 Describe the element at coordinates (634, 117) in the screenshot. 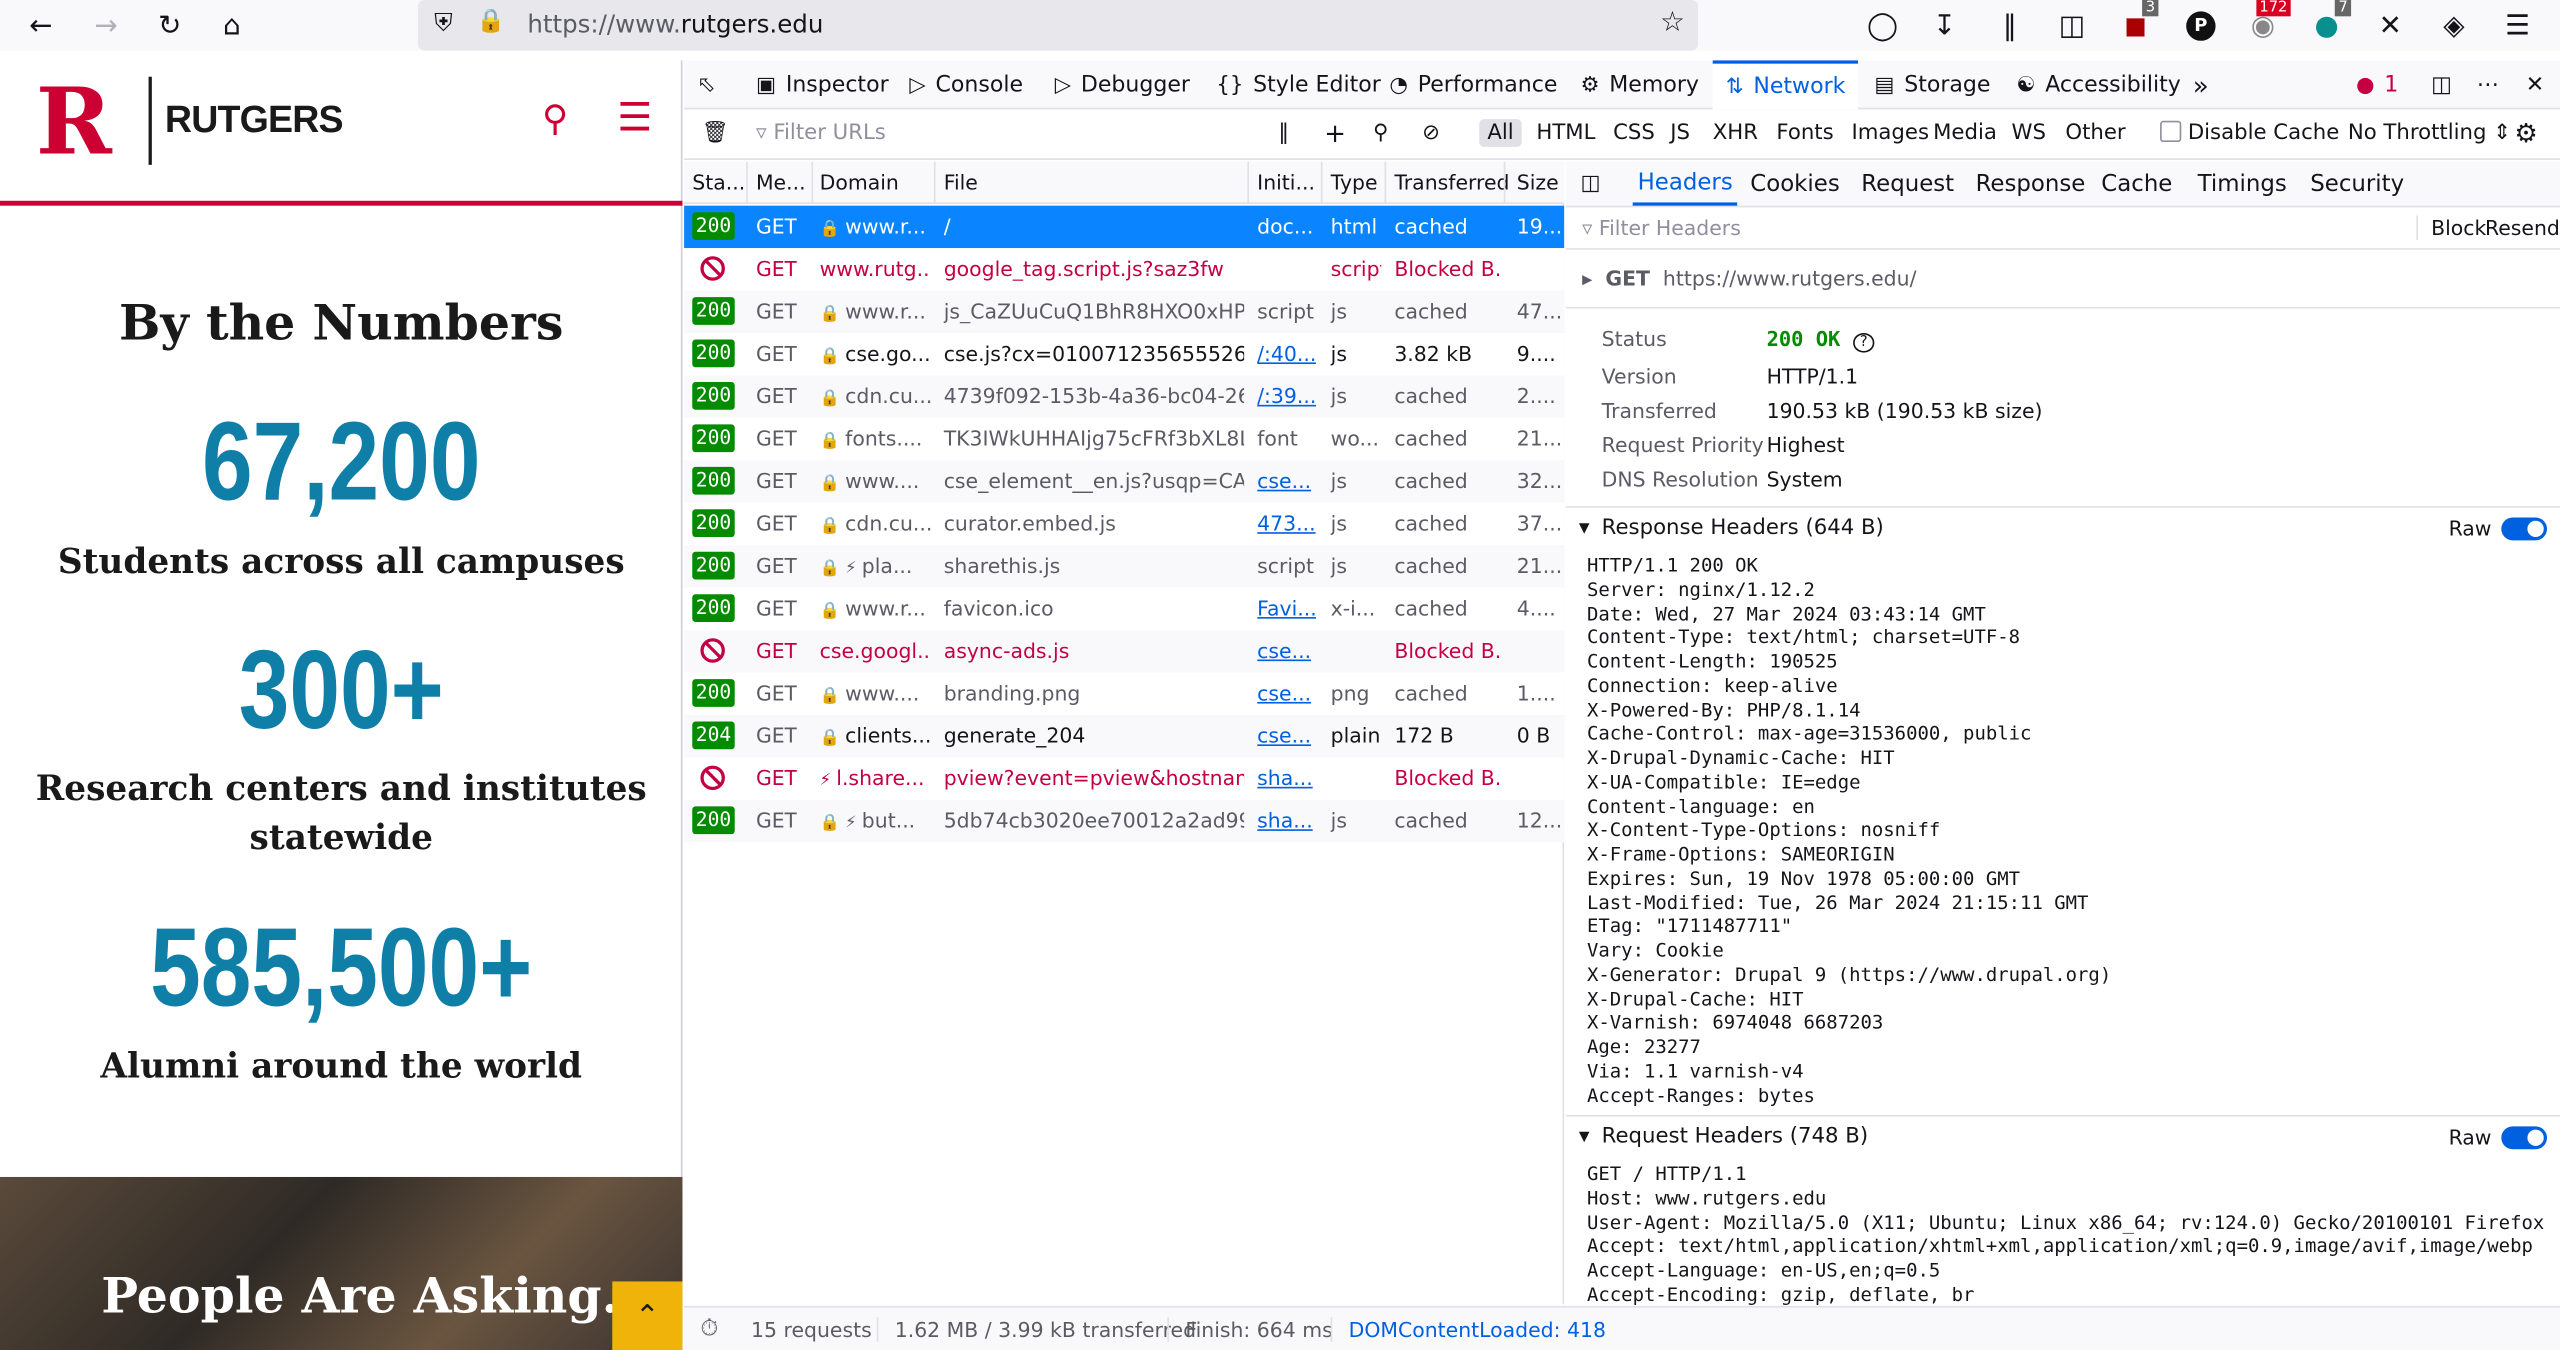

I see `hamburger-menu-icon: ☰` at that location.